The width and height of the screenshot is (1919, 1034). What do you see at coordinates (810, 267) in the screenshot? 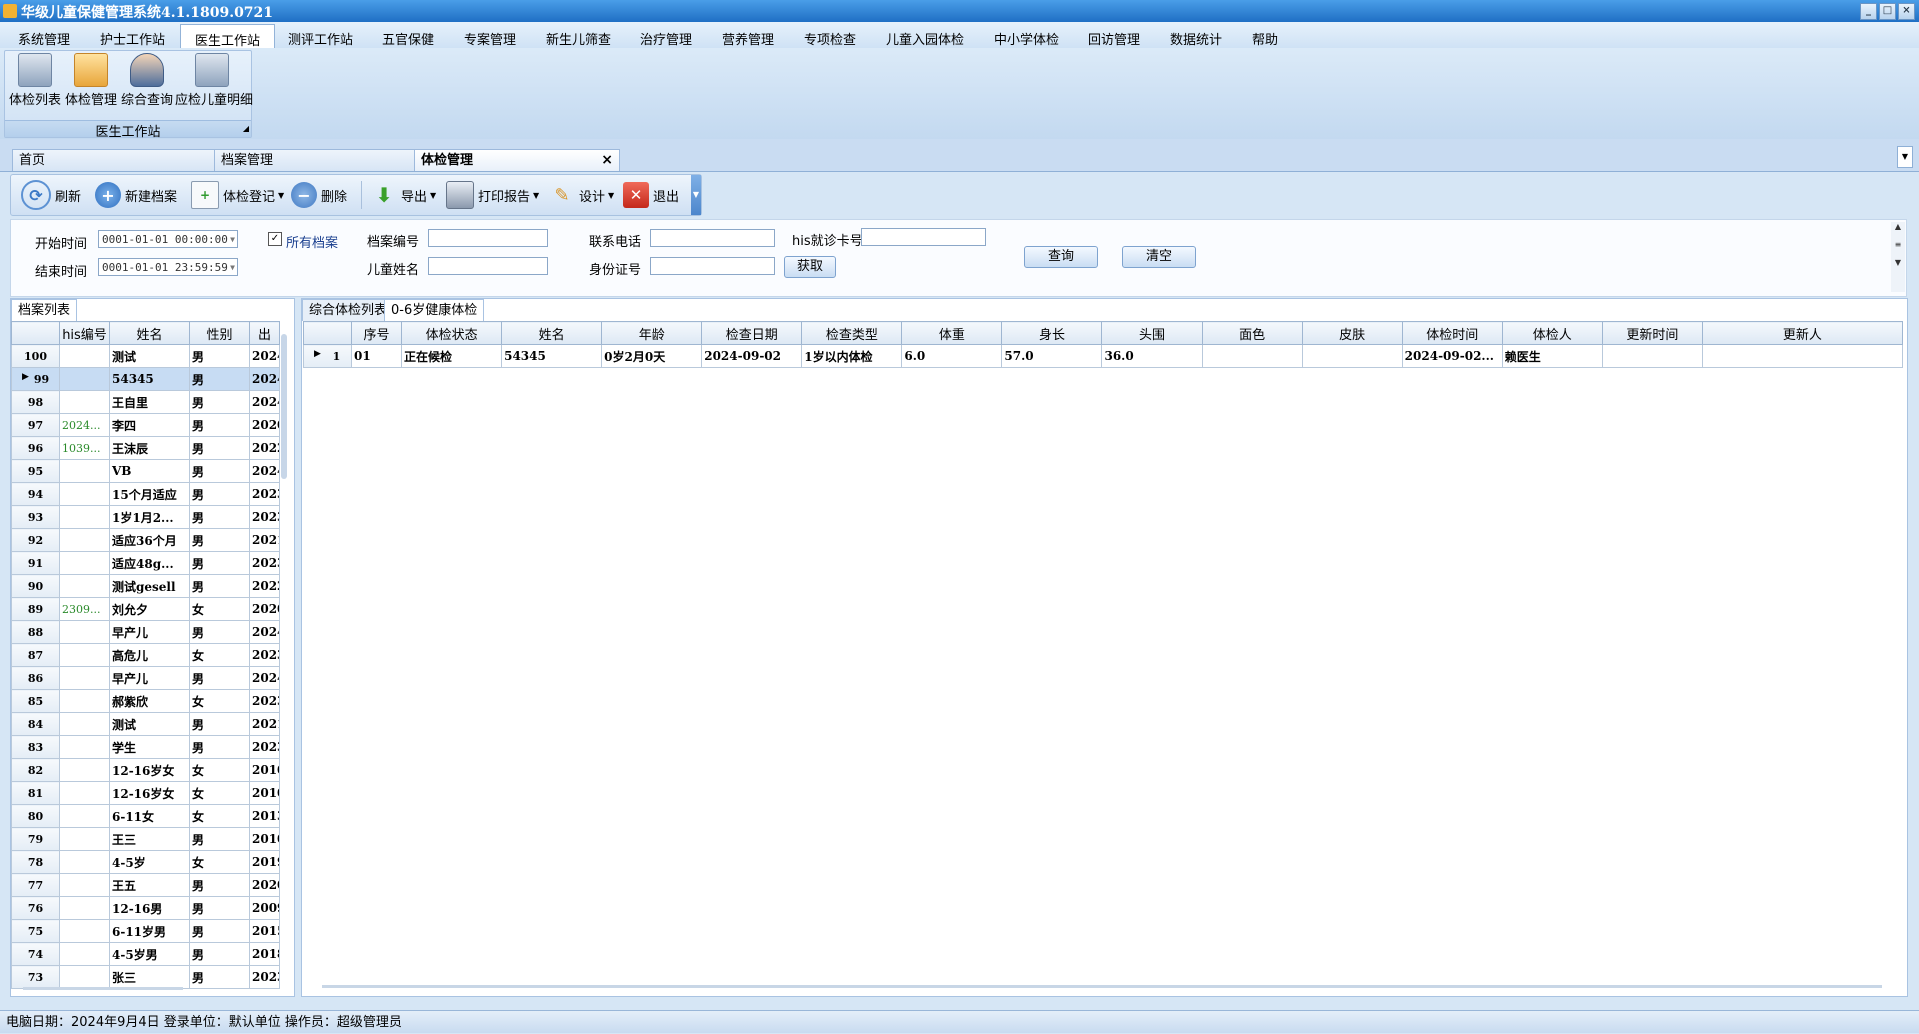
I see `fetch-button: 获取` at bounding box center [810, 267].